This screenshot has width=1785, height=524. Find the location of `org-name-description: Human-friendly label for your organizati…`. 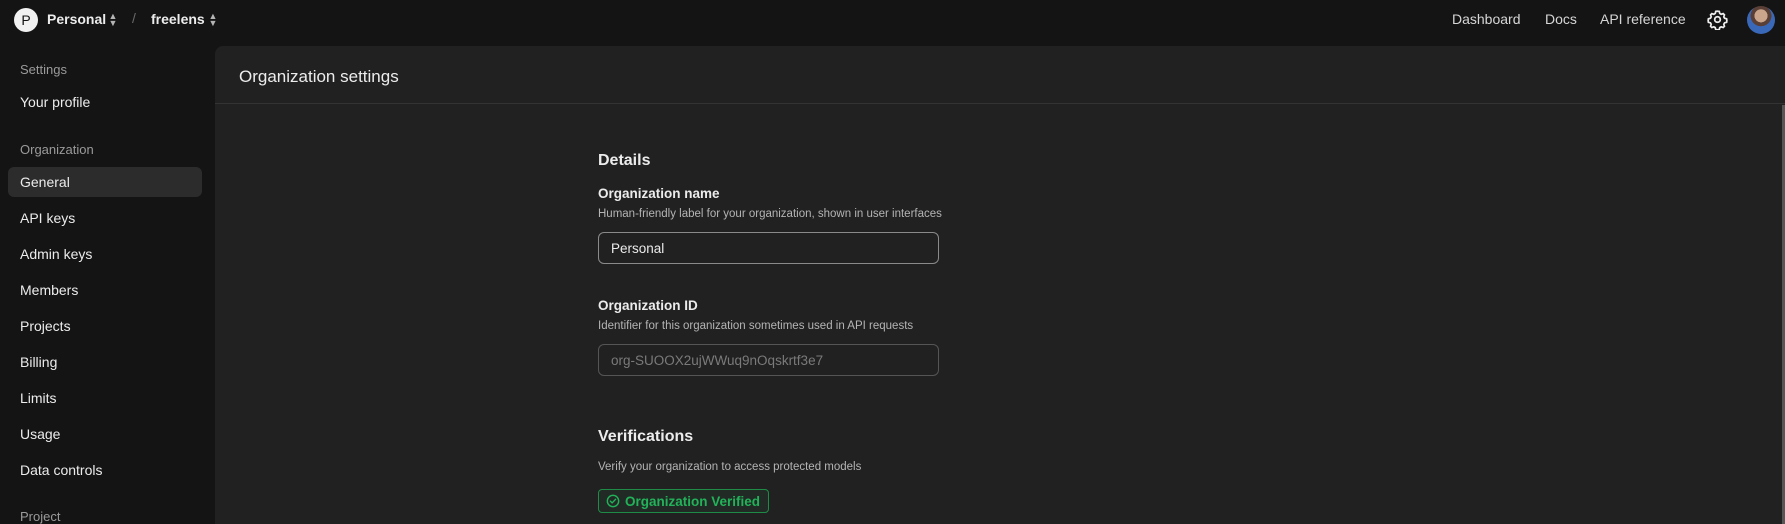

org-name-description: Human-friendly label for your organizati… is located at coordinates (770, 214).